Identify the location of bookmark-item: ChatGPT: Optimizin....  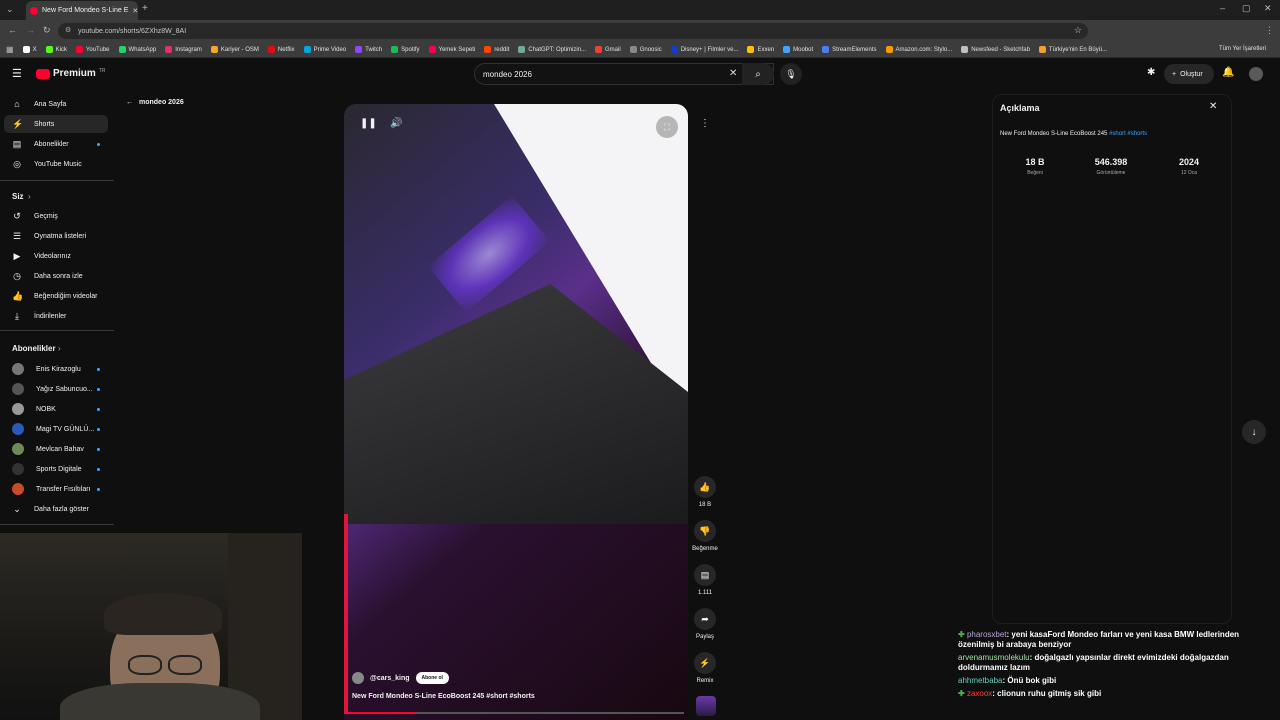
(552, 49).